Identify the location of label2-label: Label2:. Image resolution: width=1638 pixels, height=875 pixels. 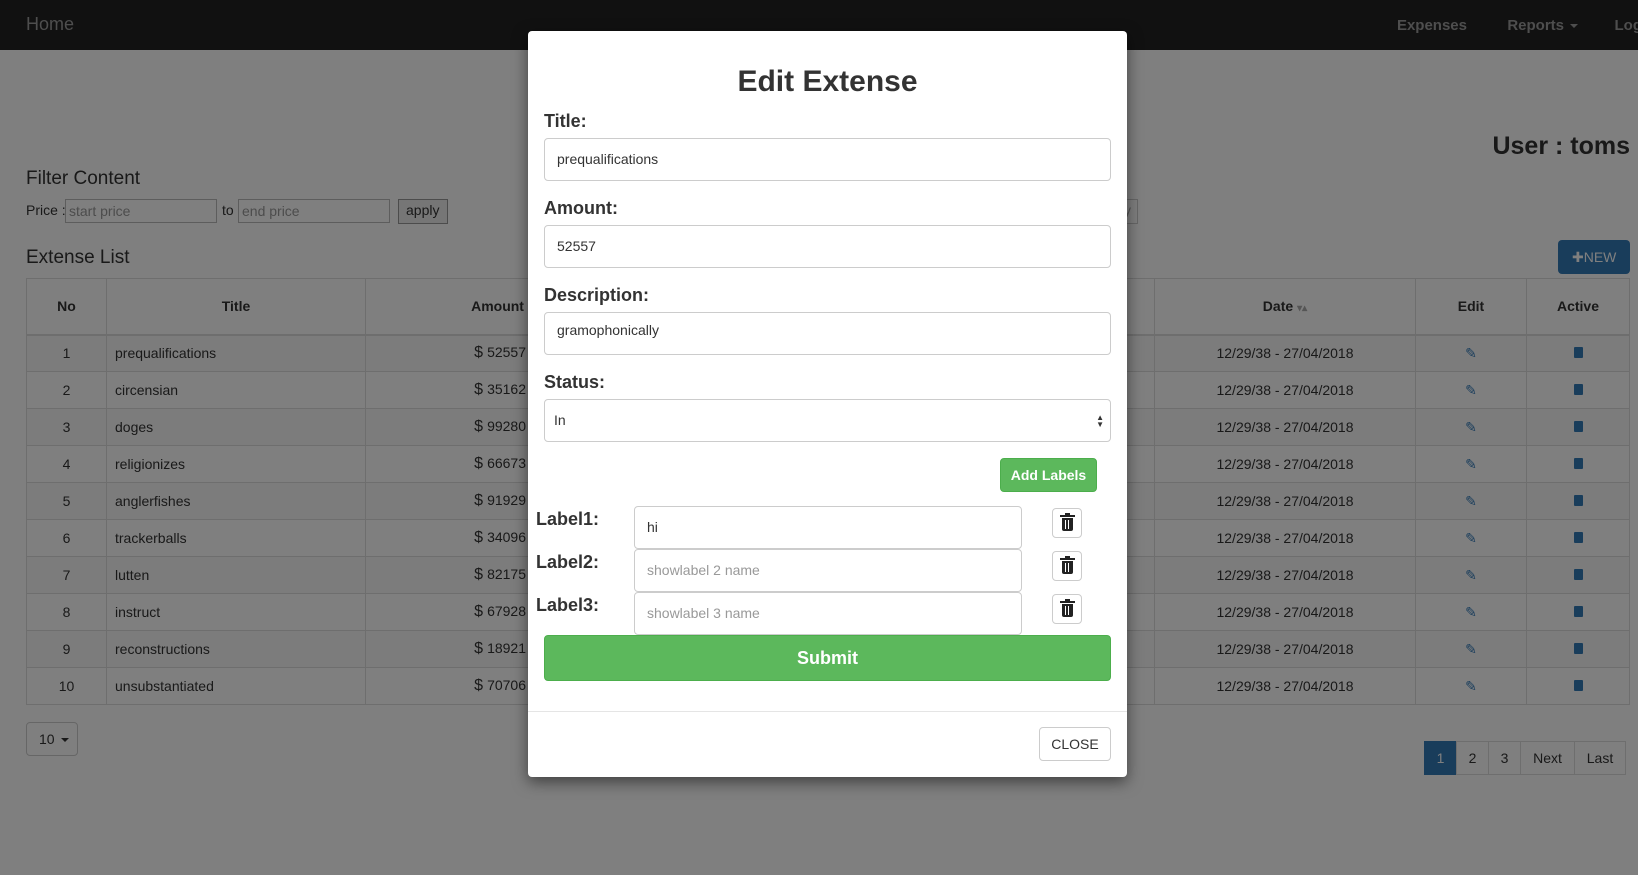
(568, 562).